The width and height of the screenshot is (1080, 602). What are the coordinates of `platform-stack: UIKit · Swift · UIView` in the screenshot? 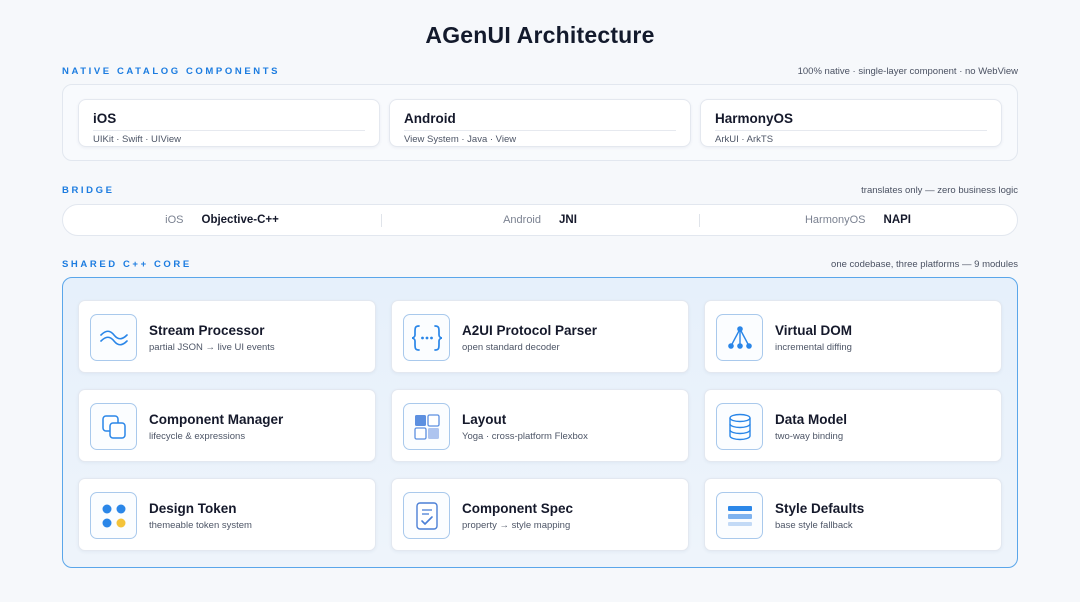 It's located at (137, 139).